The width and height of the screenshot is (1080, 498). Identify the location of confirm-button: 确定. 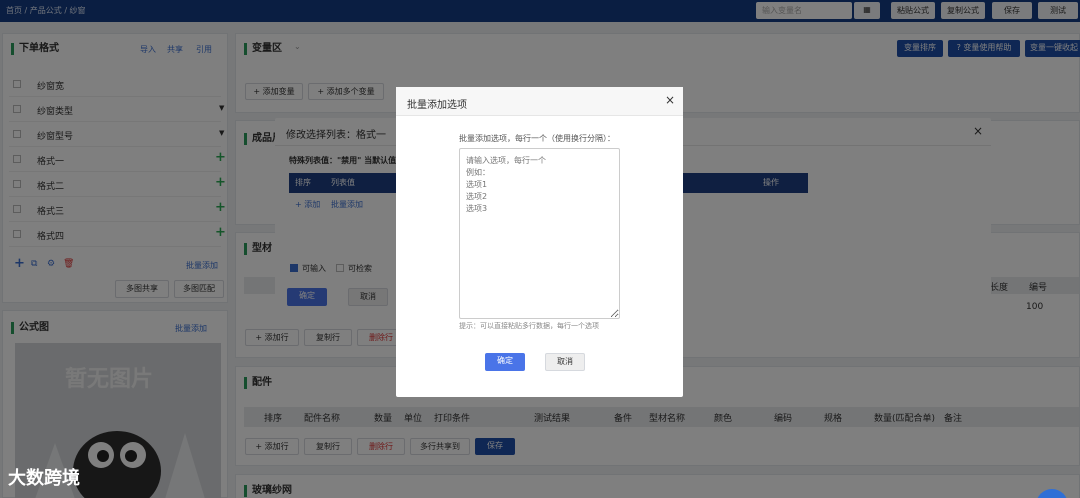
(505, 362).